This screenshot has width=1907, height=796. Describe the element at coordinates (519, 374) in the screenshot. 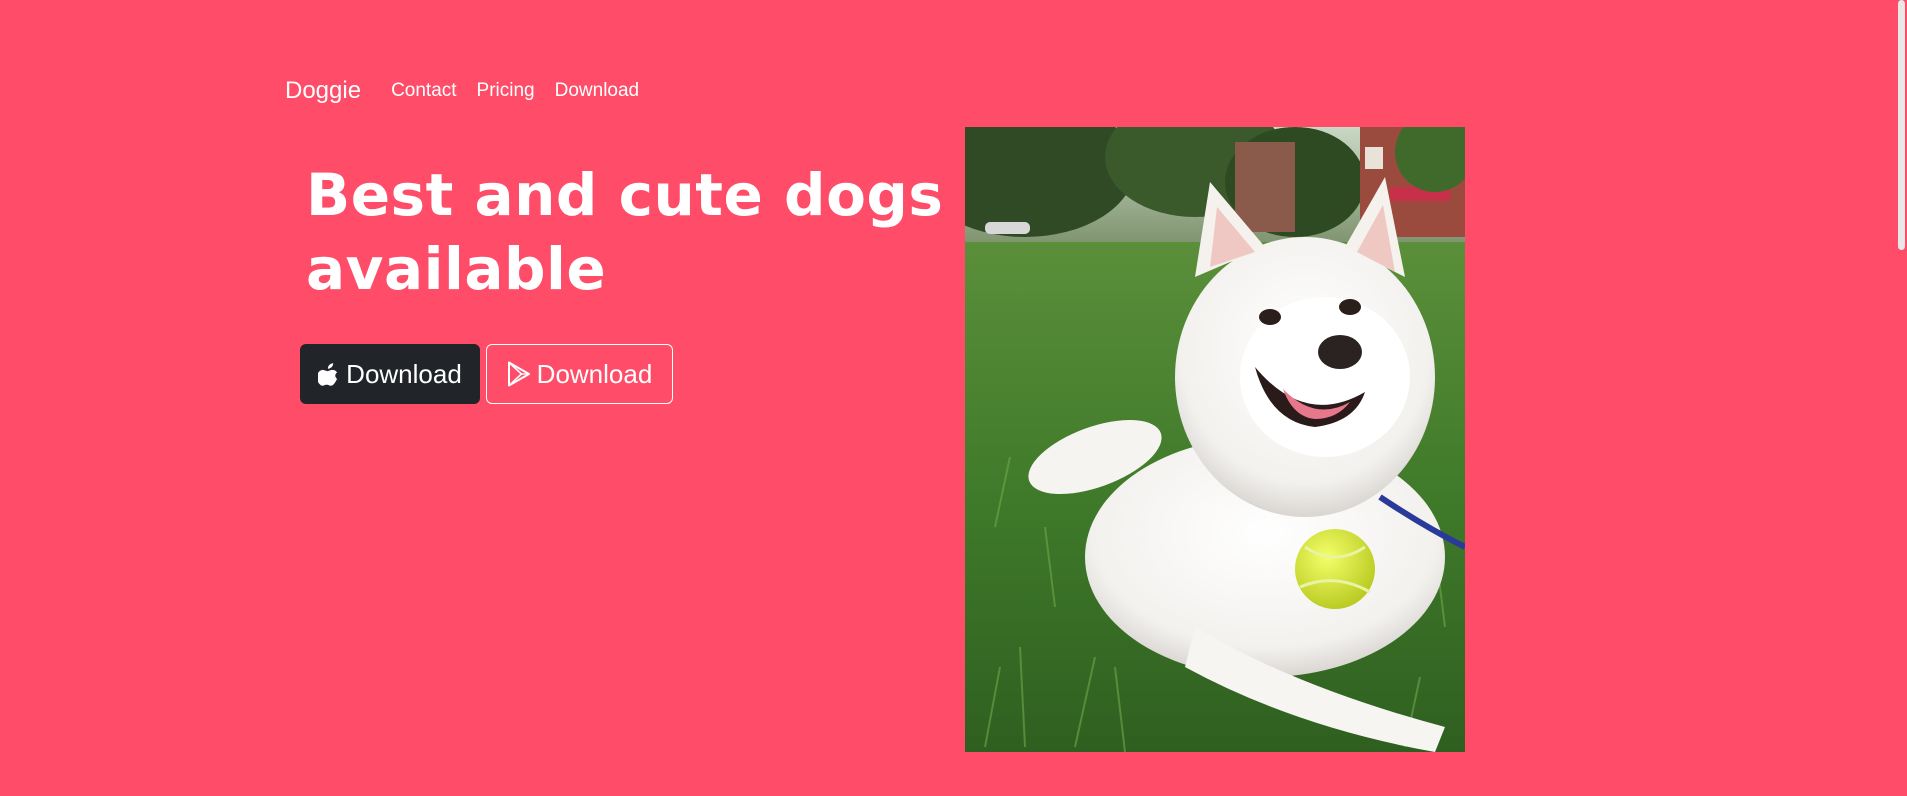

I see `google-play-icon` at that location.